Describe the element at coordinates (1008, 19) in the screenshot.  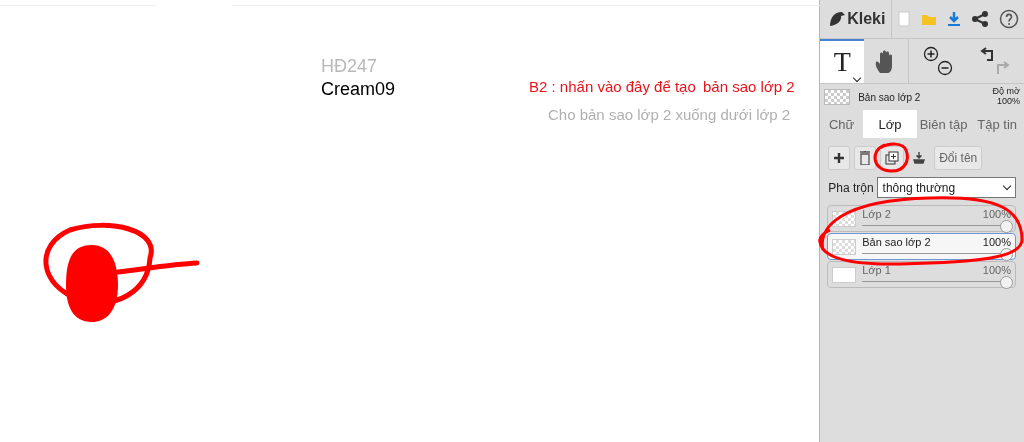
I see `help-icon` at that location.